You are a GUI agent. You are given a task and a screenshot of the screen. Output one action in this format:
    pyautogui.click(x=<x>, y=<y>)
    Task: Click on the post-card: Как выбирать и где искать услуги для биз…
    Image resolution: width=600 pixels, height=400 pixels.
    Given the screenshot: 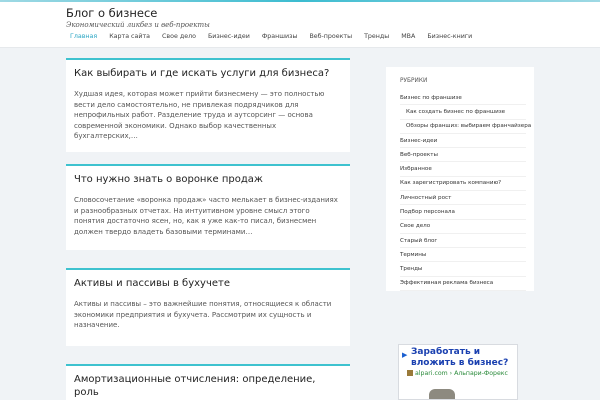 What is the action you would take?
    pyautogui.click(x=208, y=105)
    